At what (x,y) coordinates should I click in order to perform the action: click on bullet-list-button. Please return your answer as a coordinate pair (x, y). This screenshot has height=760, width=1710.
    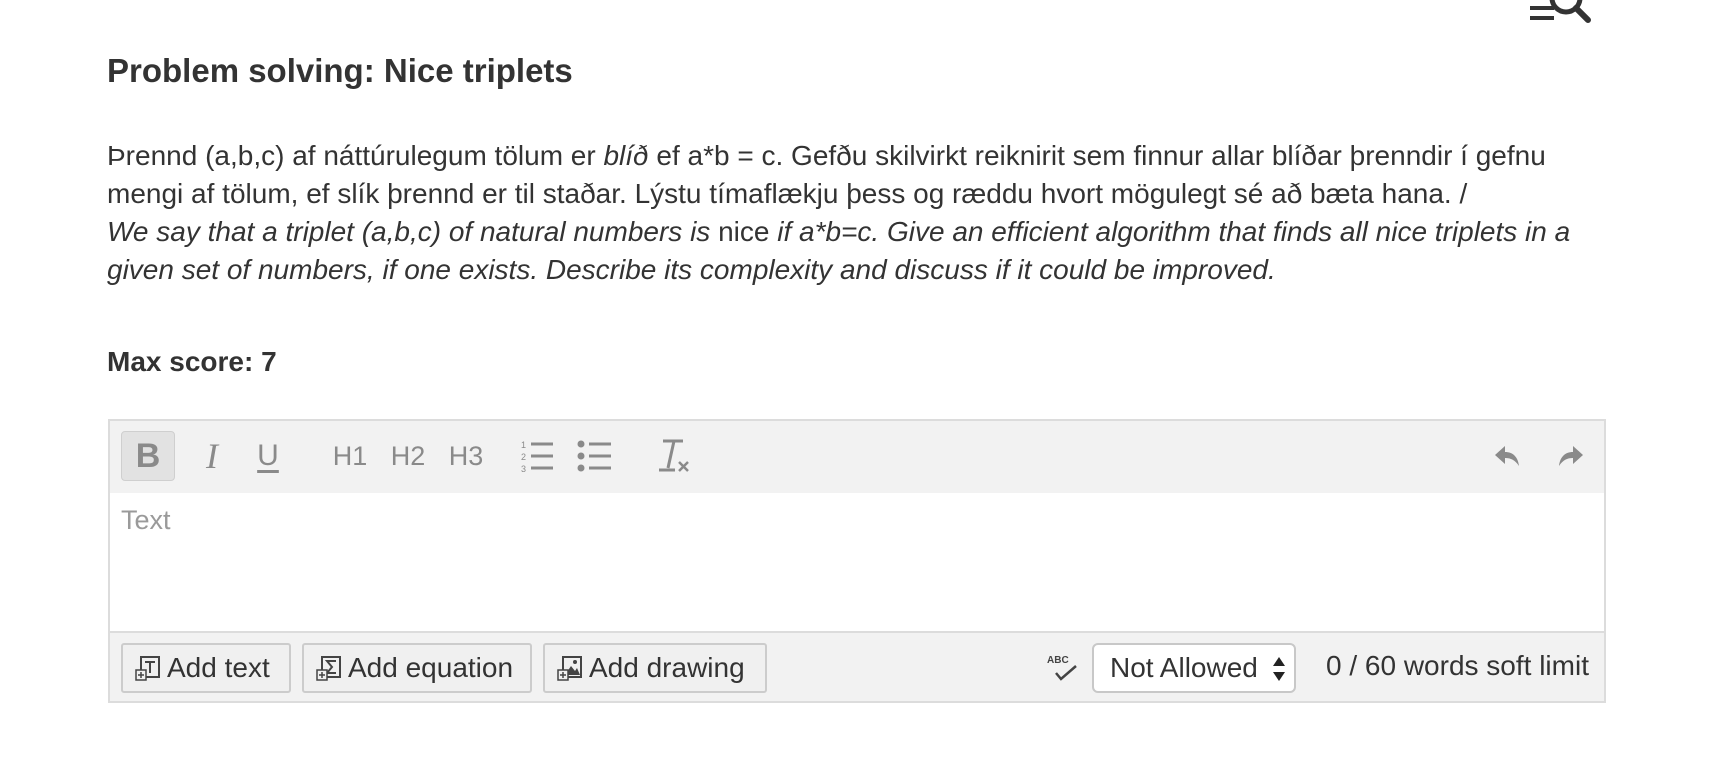
    Looking at the image, I should click on (595, 456).